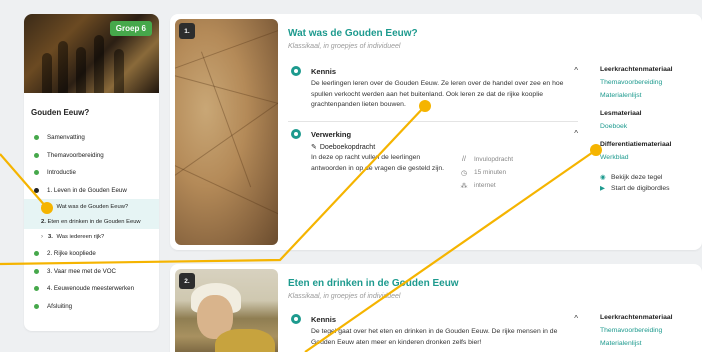 The width and height of the screenshot is (702, 352). What do you see at coordinates (464, 186) in the screenshot?
I see `network-icon: ⁂` at bounding box center [464, 186].